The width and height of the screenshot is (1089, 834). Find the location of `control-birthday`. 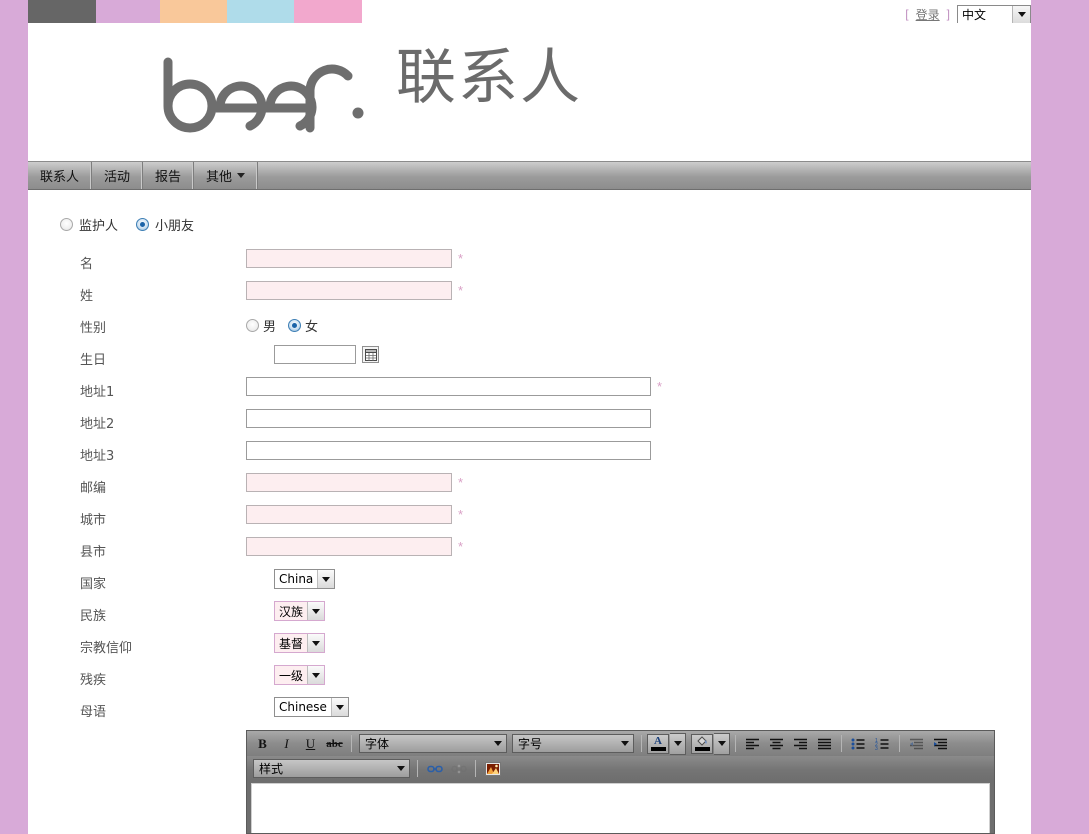

control-birthday is located at coordinates (326, 354).